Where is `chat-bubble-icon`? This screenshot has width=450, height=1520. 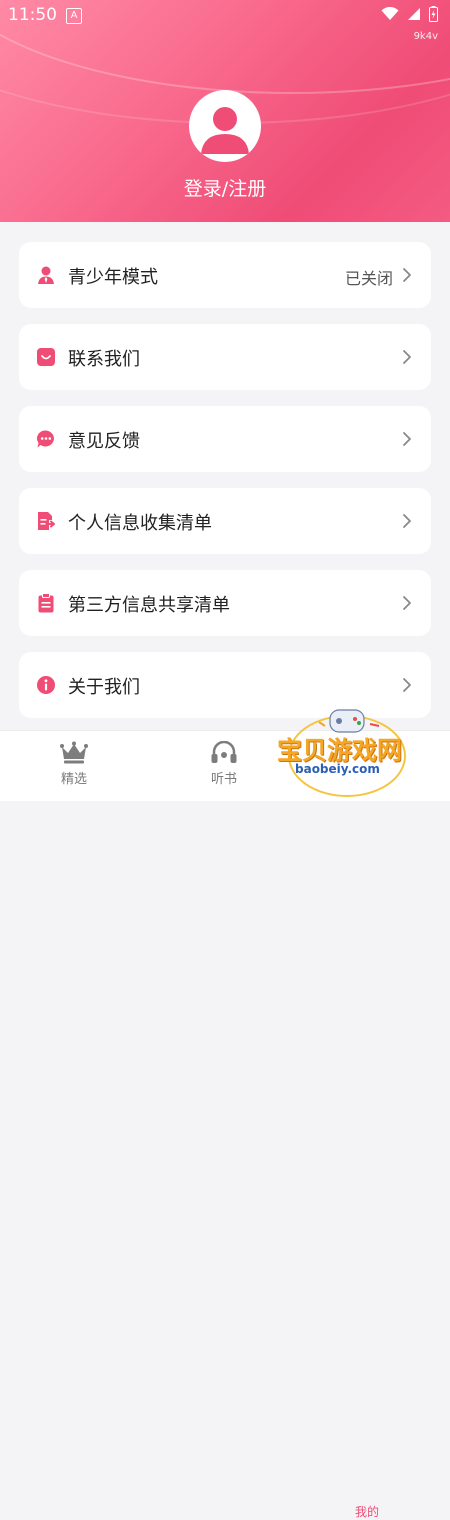
chat-bubble-icon is located at coordinates (46, 357).